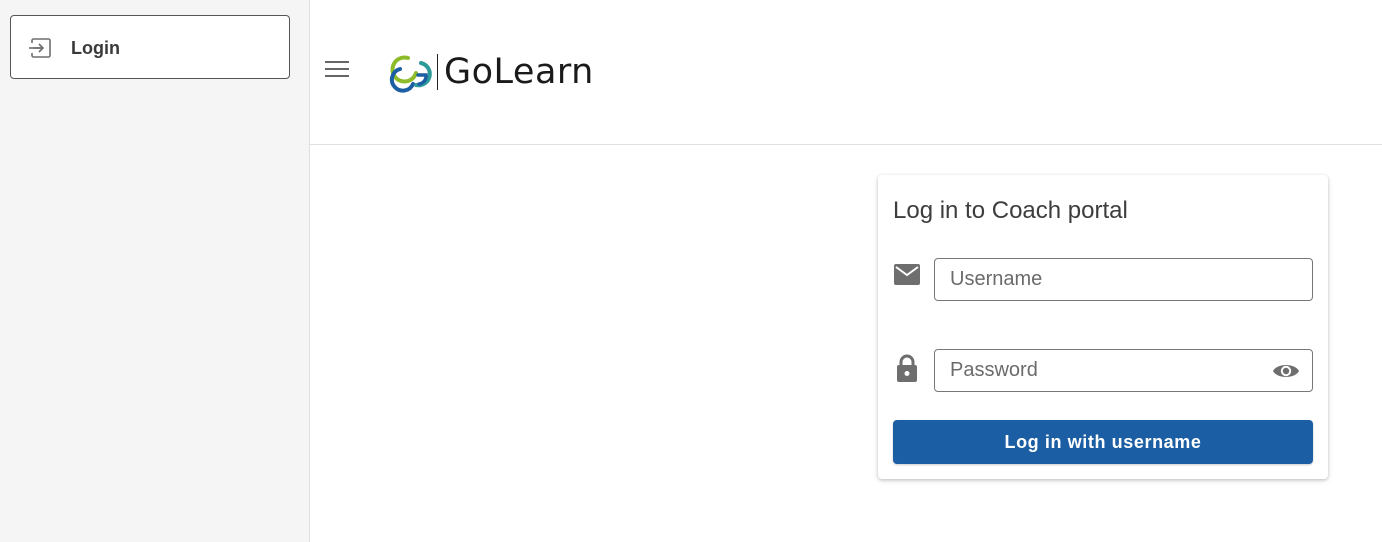  Describe the element at coordinates (337, 70) in the screenshot. I see `hamburger-menu-icon` at that location.